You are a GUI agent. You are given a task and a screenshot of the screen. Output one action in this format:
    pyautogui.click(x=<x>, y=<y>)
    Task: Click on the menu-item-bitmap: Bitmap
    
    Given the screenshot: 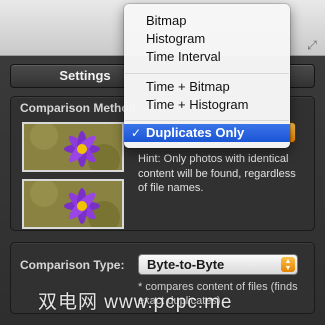 What is the action you would take?
    pyautogui.click(x=207, y=21)
    